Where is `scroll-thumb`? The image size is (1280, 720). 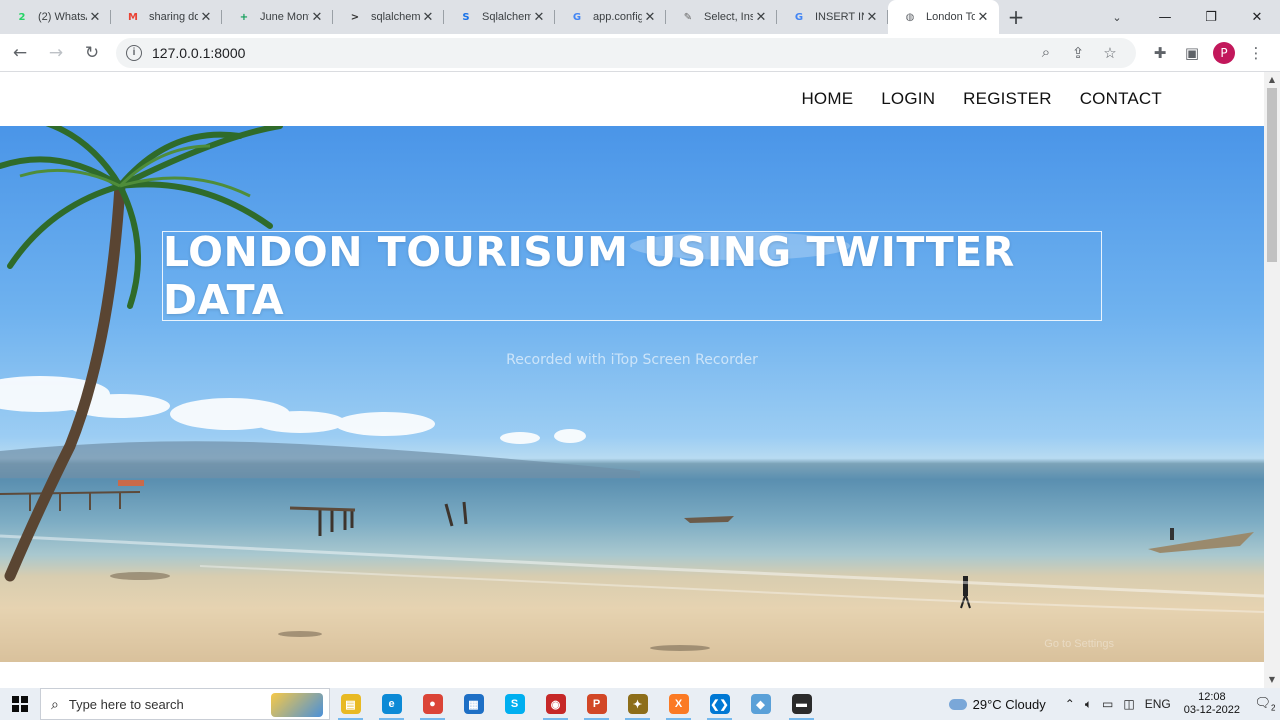
scroll-thumb is located at coordinates (1272, 175).